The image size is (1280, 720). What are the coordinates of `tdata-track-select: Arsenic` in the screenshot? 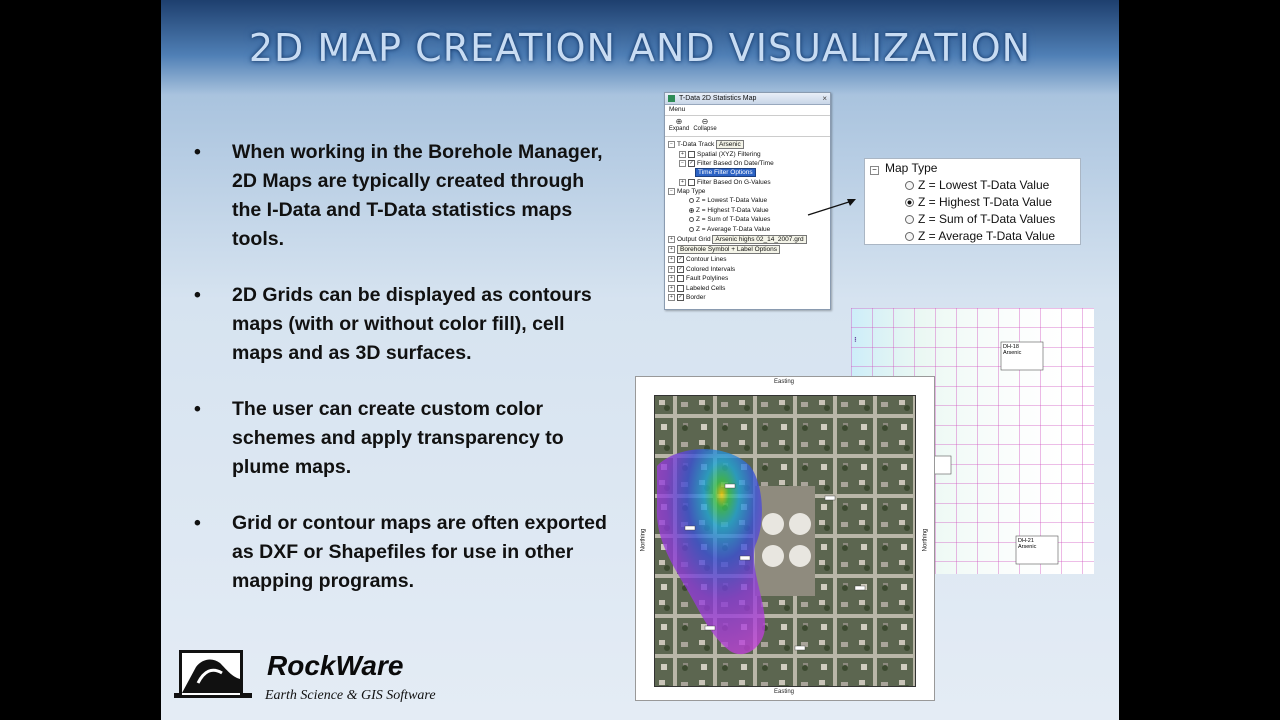 It's located at (730, 145).